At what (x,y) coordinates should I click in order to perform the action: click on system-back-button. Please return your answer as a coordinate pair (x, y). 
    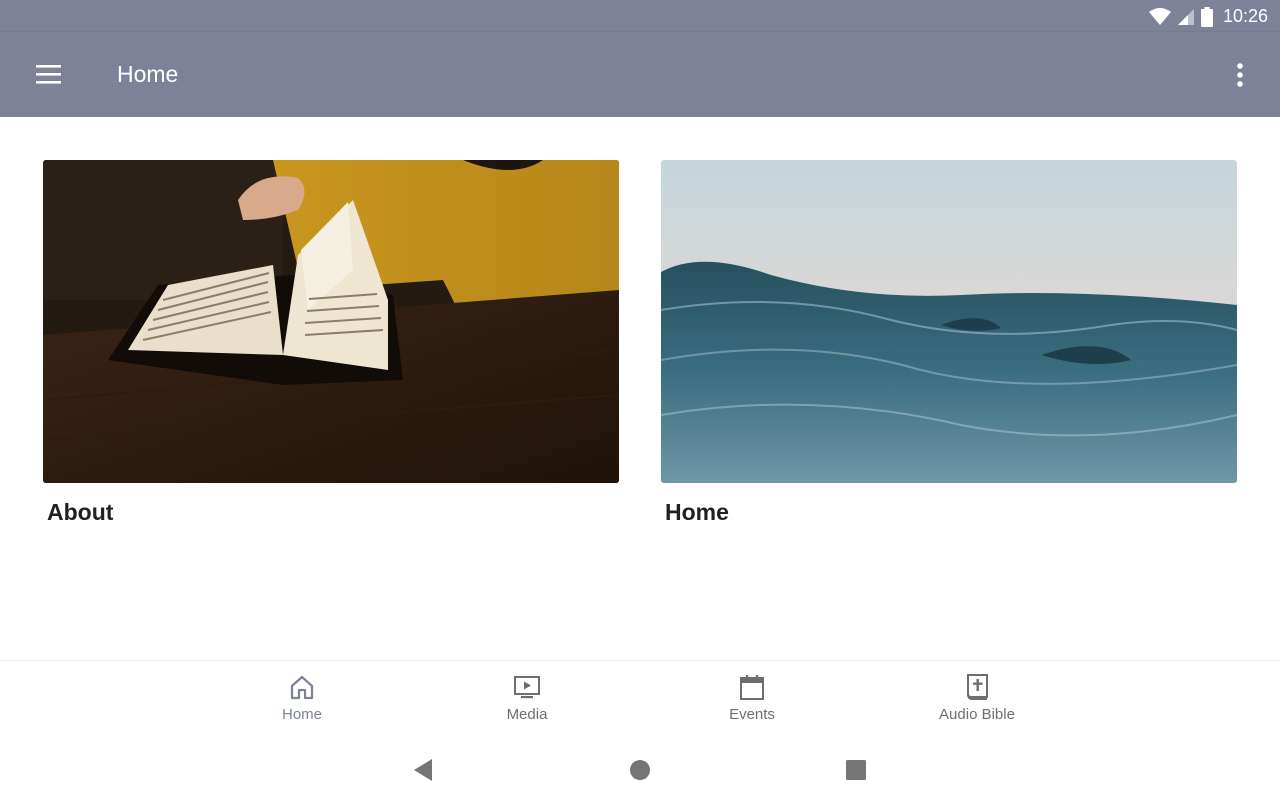
    Looking at the image, I should click on (424, 770).